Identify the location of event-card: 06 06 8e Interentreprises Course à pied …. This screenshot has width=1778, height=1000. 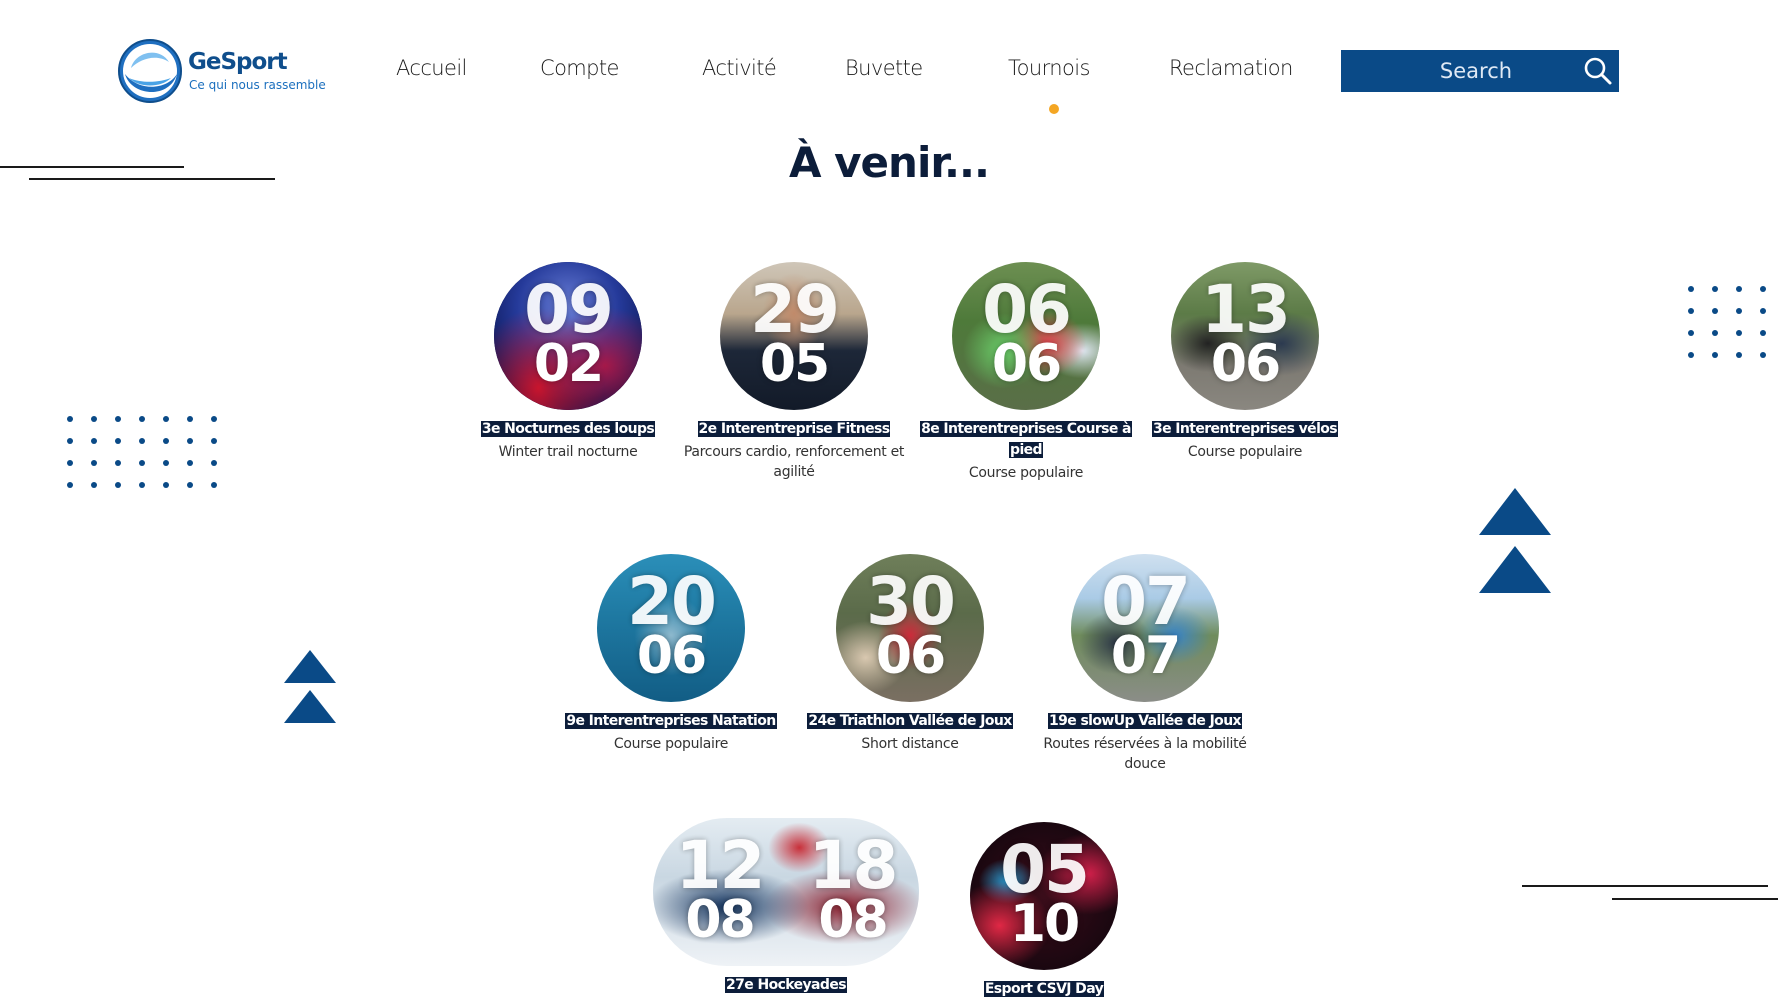
(1026, 372).